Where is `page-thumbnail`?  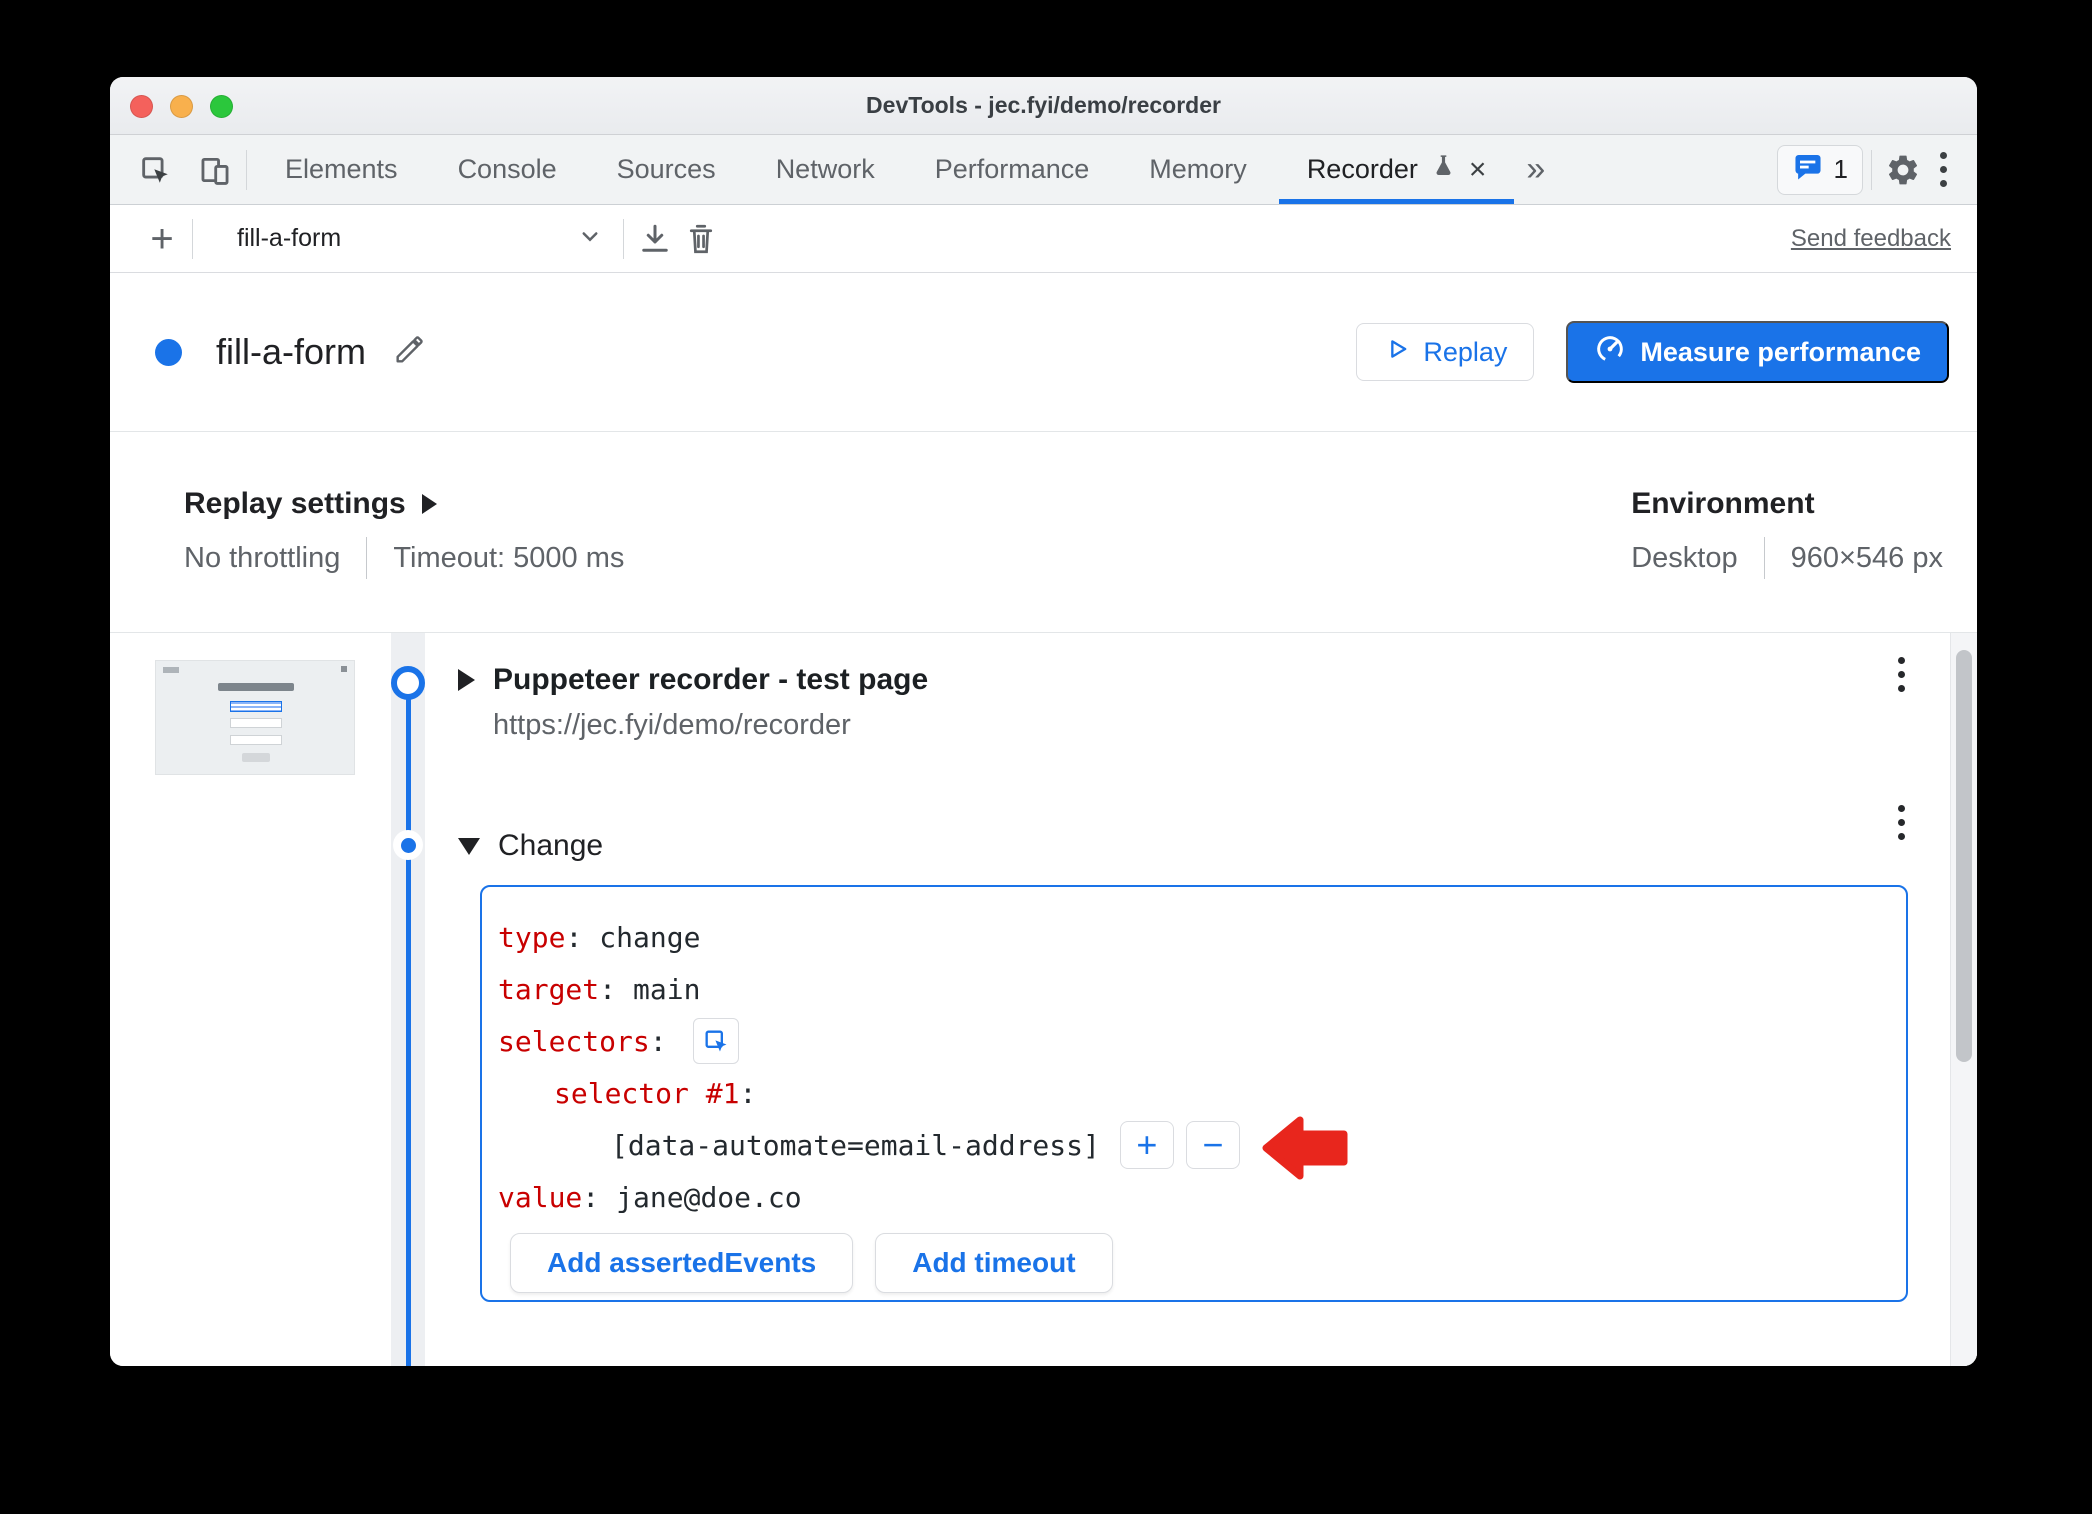
page-thumbnail is located at coordinates (255, 717).